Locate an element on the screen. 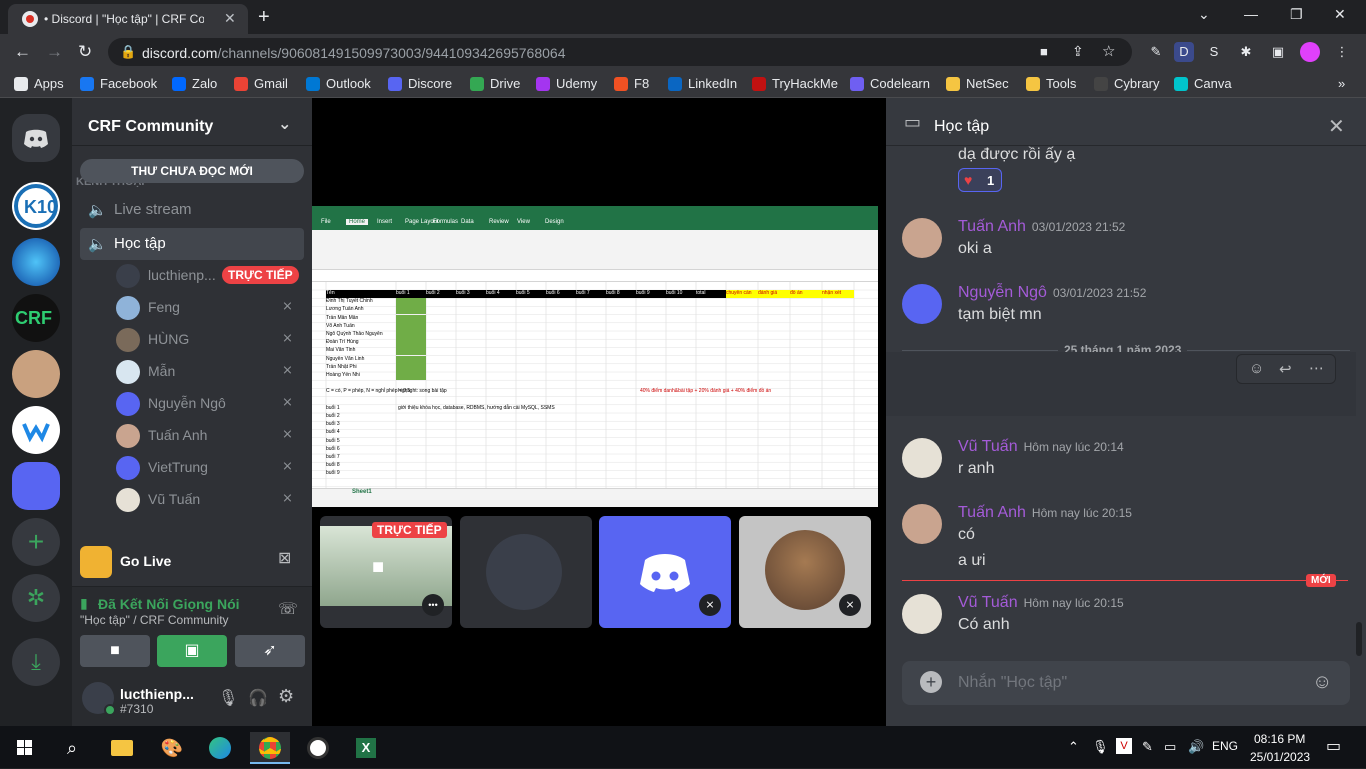 The image size is (1366, 769). server-header: CRF Community ⌄ is located at coordinates (192, 122).